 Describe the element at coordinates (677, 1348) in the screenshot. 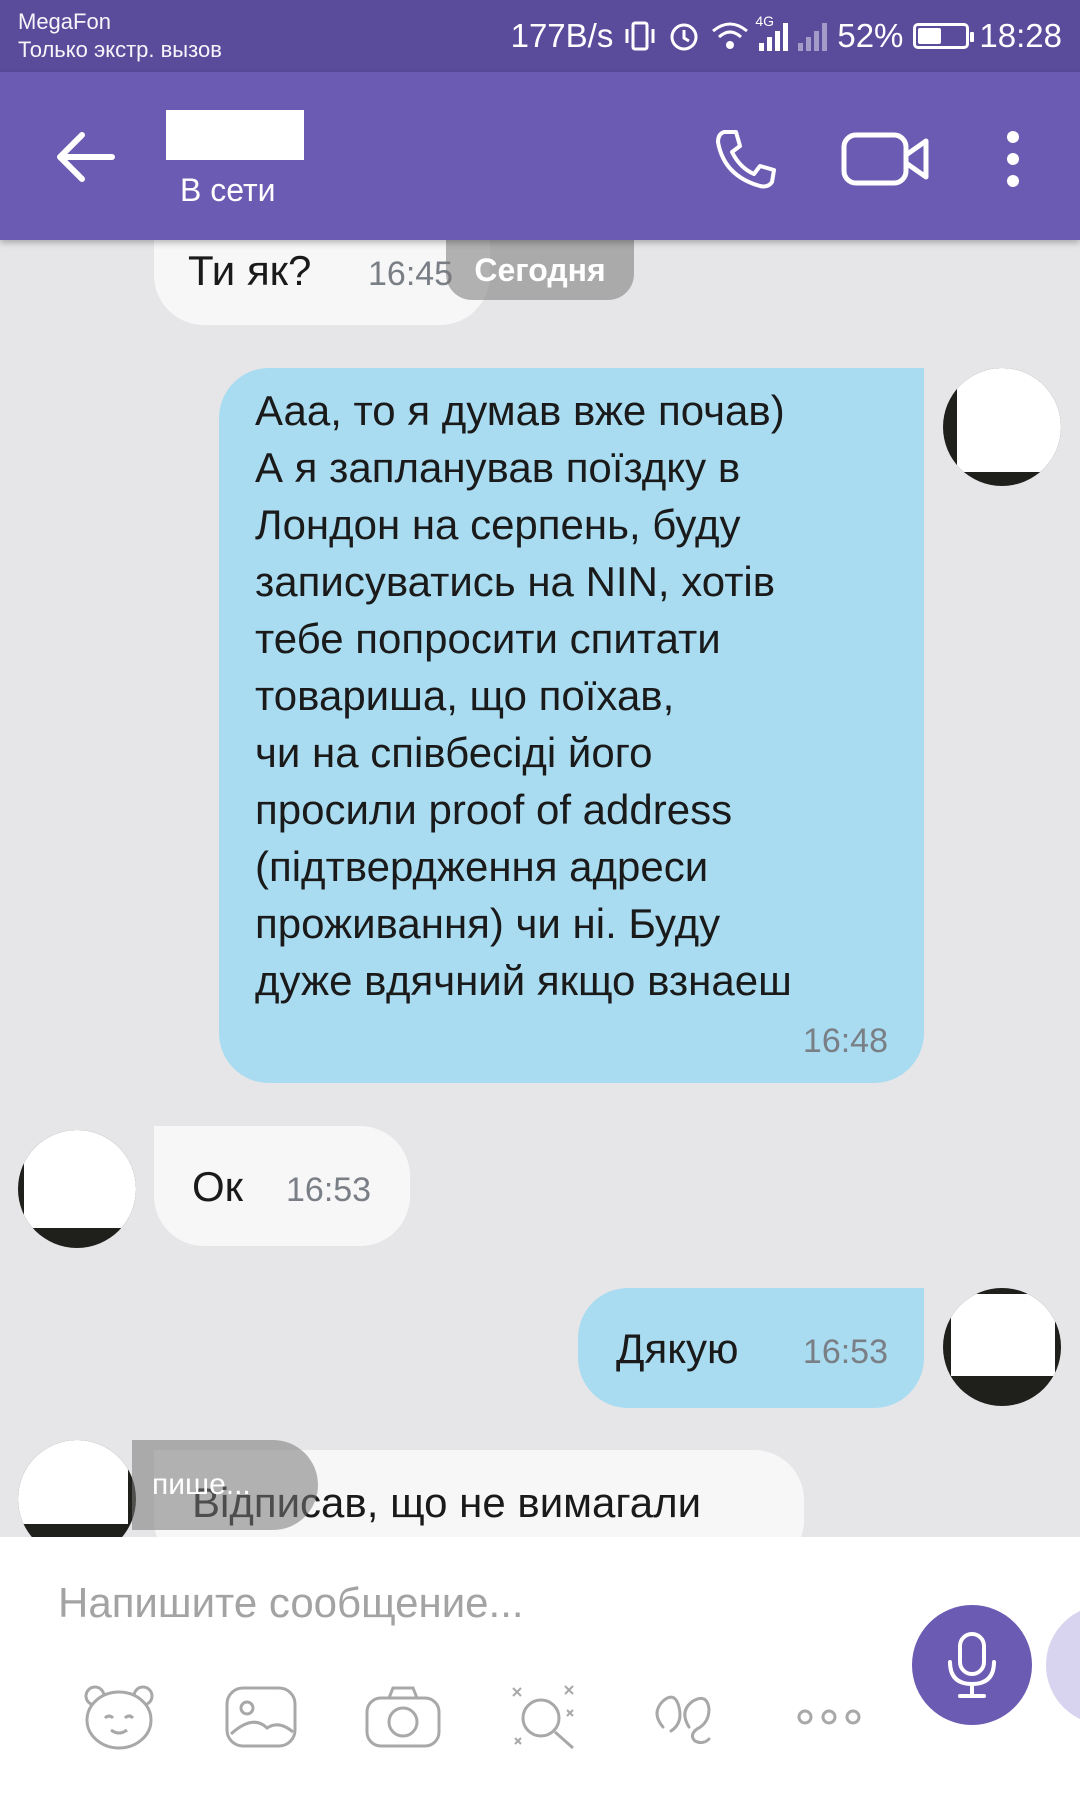

I see `message-text: Дякую` at that location.